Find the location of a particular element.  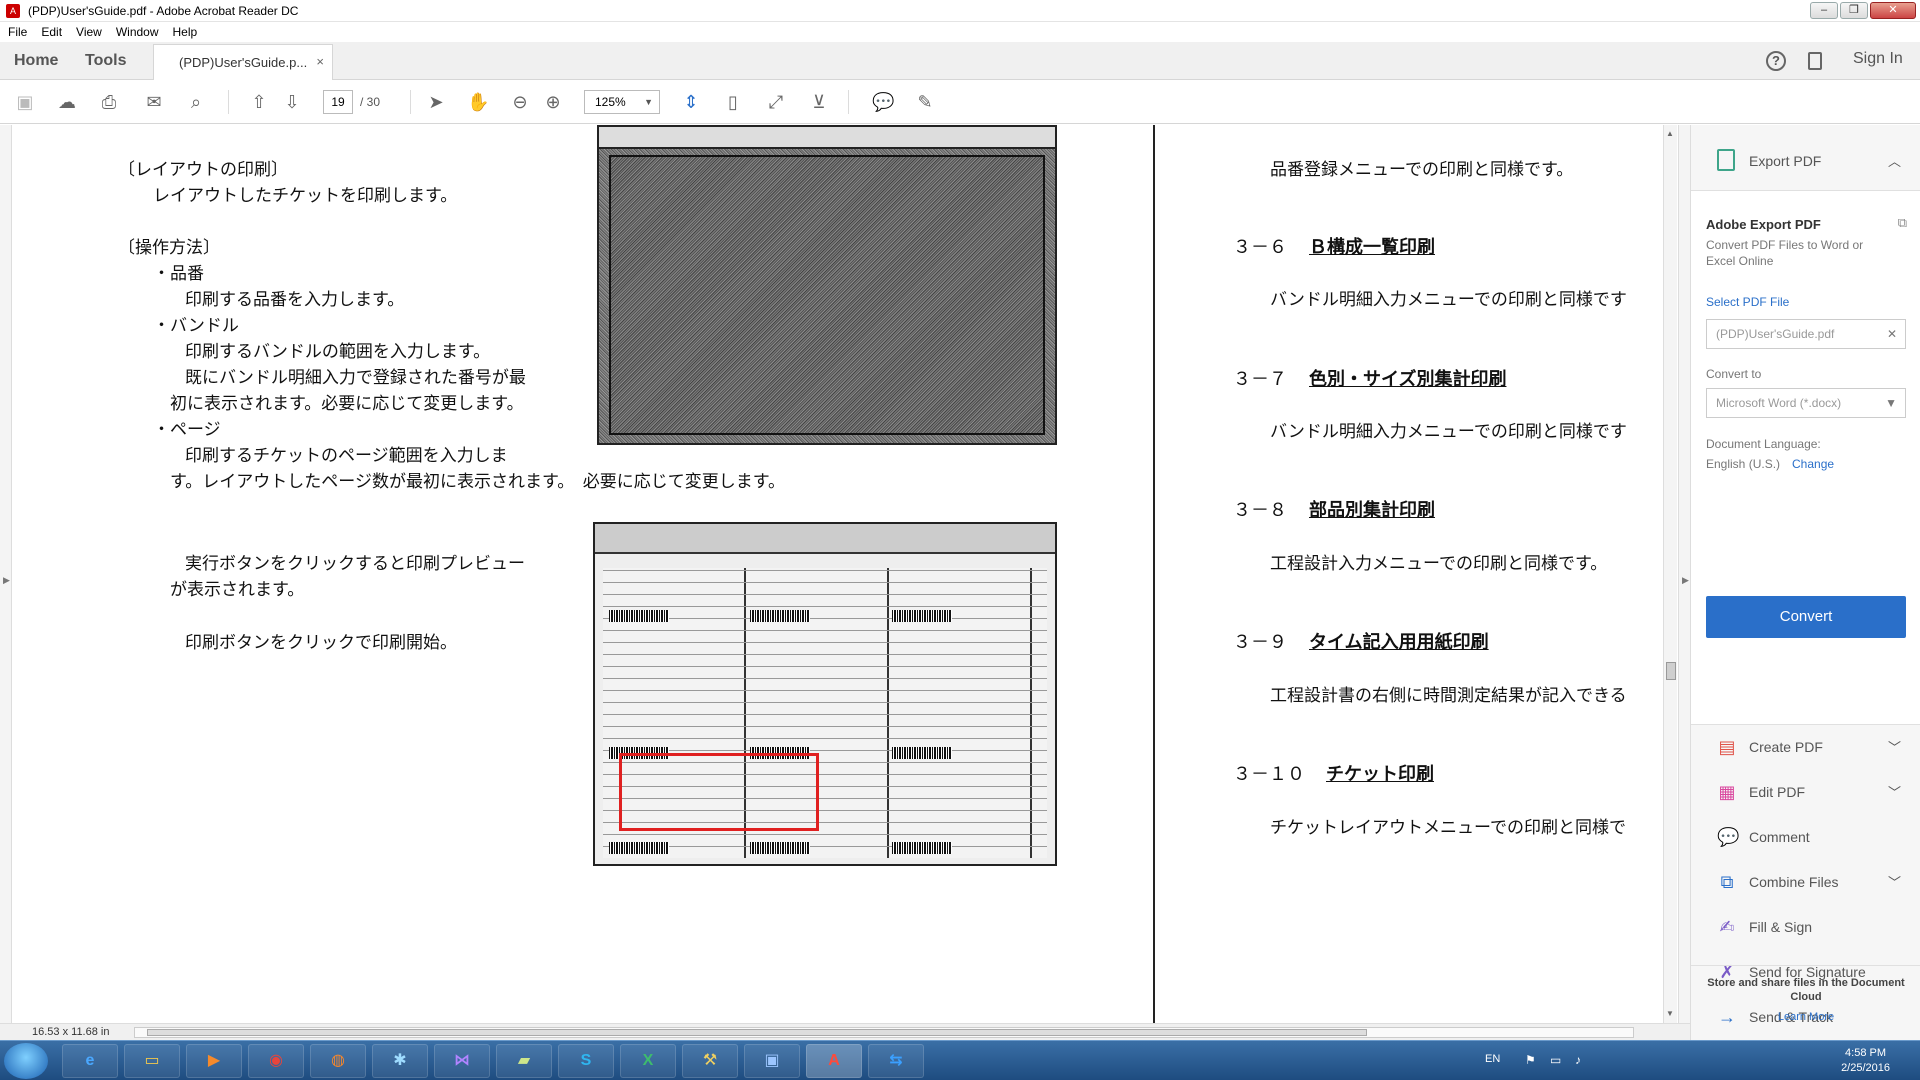

window-controls: – ❐ ✕ is located at coordinates (1863, 10).